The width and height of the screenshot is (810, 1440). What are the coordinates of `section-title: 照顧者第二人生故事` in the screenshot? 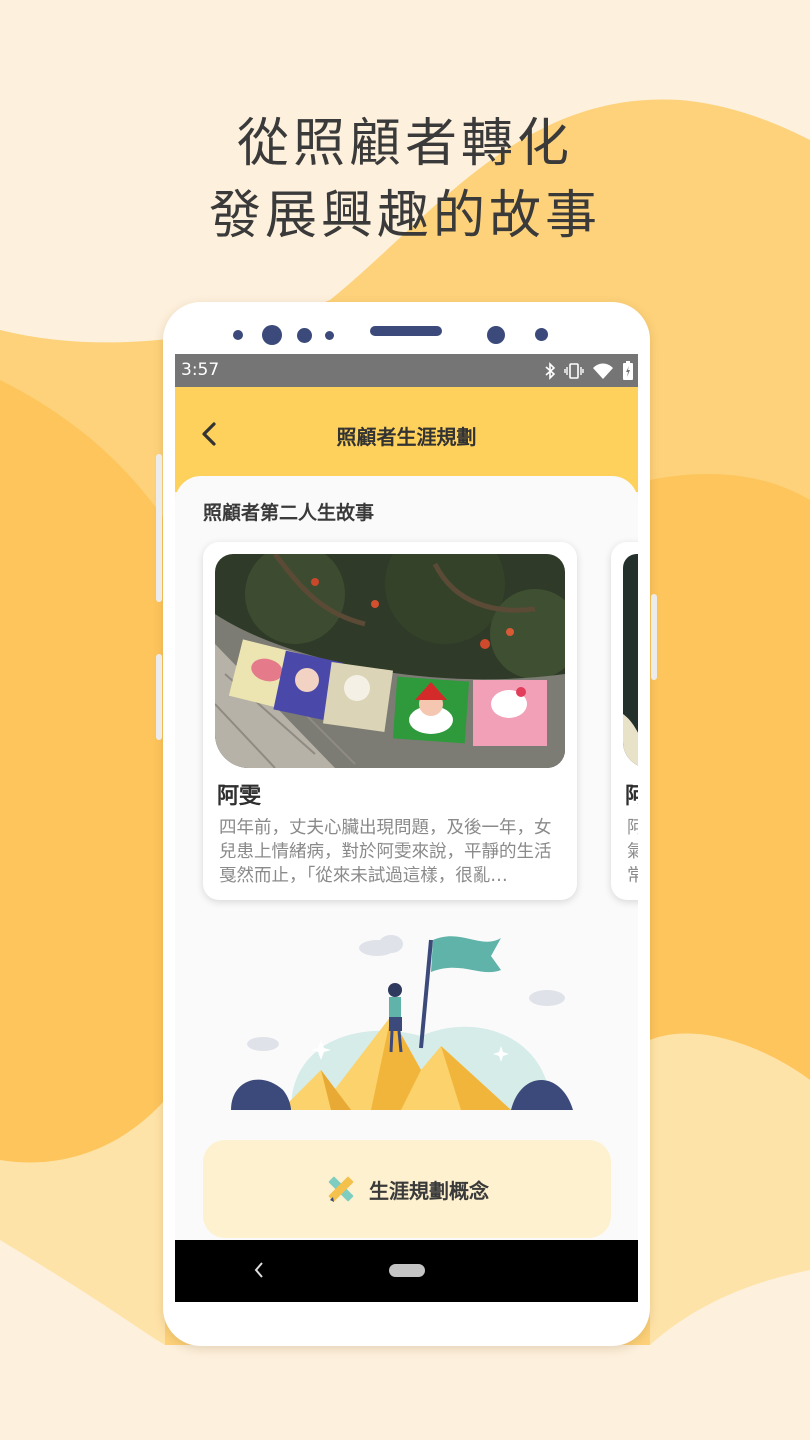 It's located at (289, 513).